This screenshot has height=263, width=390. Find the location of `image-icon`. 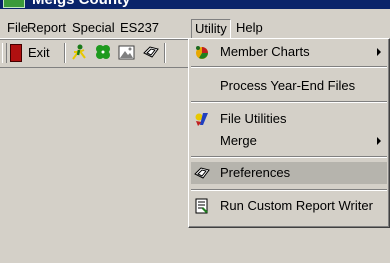

image-icon is located at coordinates (126, 52).